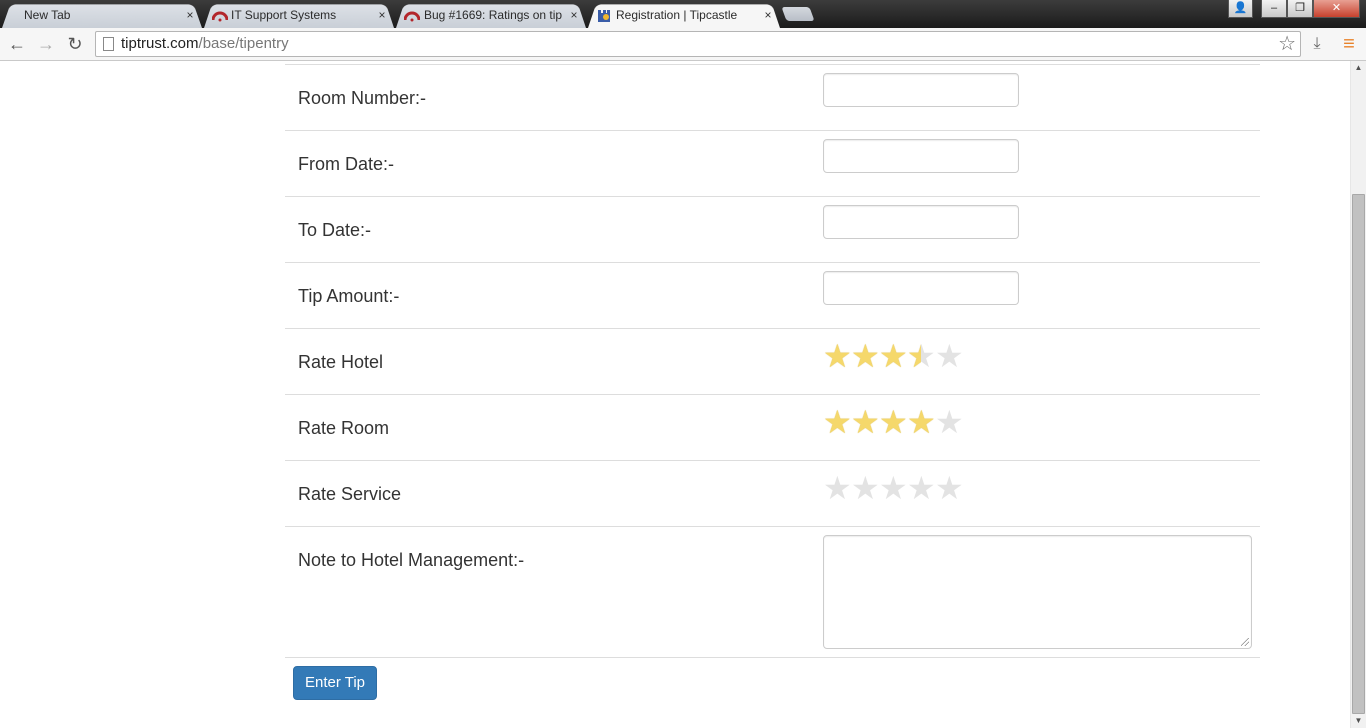 Image resolution: width=1366 pixels, height=728 pixels. Describe the element at coordinates (17, 44) in the screenshot. I see `back-button: ←` at that location.